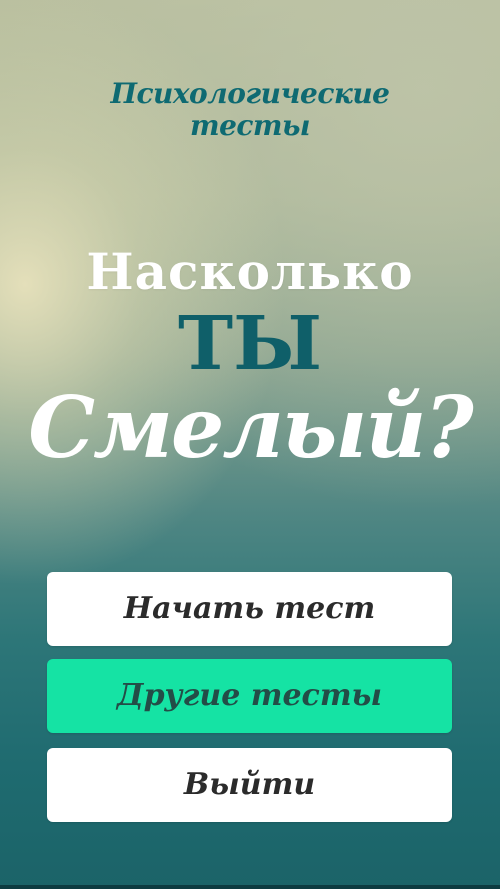 The width and height of the screenshot is (500, 889). What do you see at coordinates (250, 427) in the screenshot?
I see `headline-brave: Смелый?` at bounding box center [250, 427].